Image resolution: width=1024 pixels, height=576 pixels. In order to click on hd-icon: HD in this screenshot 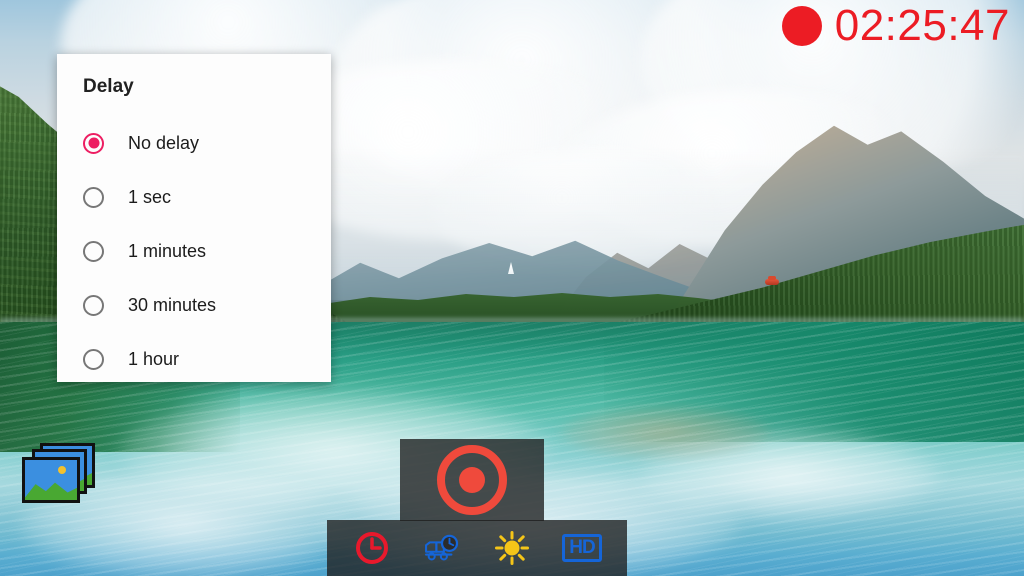, I will do `click(582, 548)`.